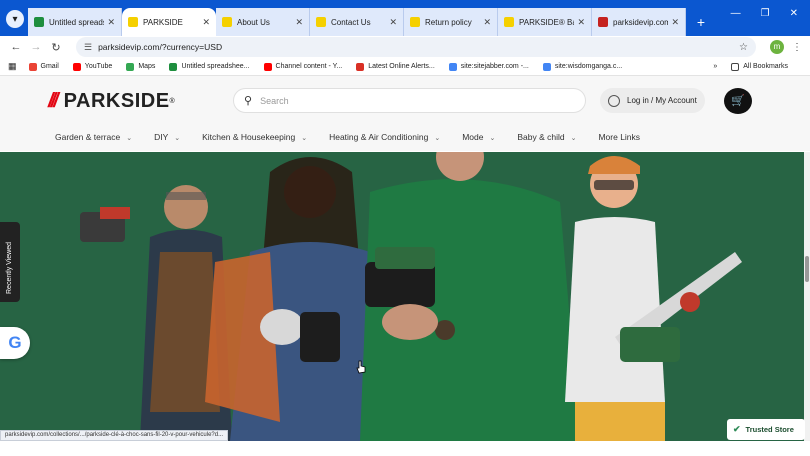 Image resolution: width=810 pixels, height=456 pixels. I want to click on bookmark-label: Maps, so click(147, 66).